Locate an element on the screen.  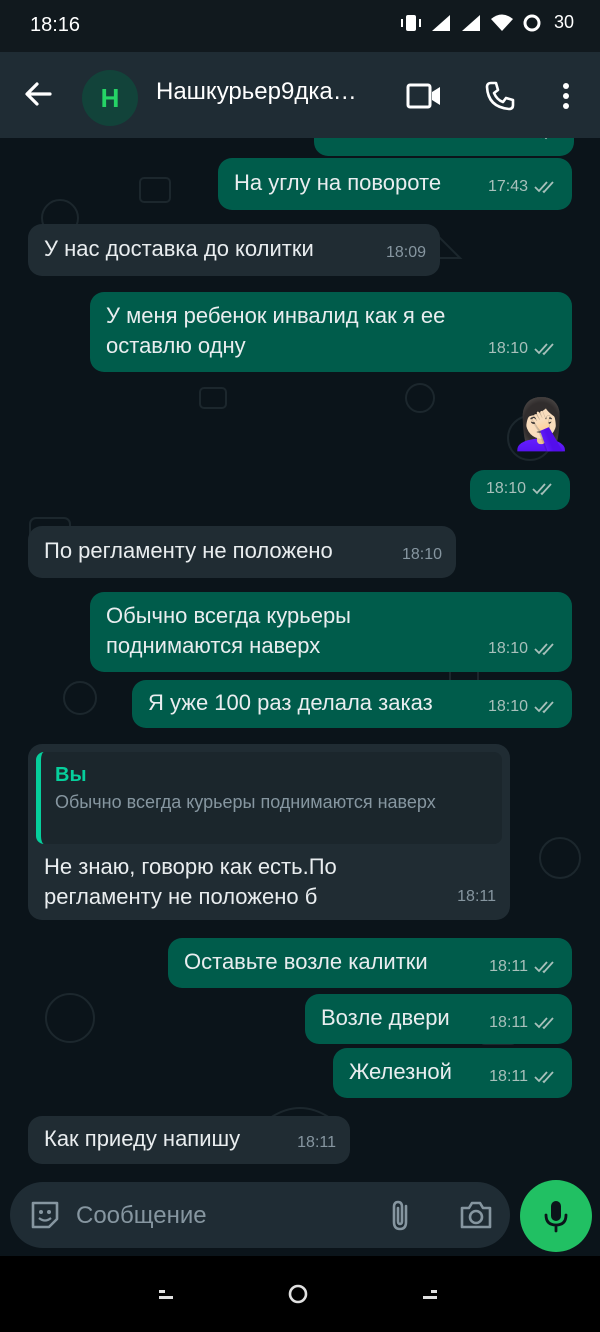
nav-back-button is located at coordinates (166, 1294).